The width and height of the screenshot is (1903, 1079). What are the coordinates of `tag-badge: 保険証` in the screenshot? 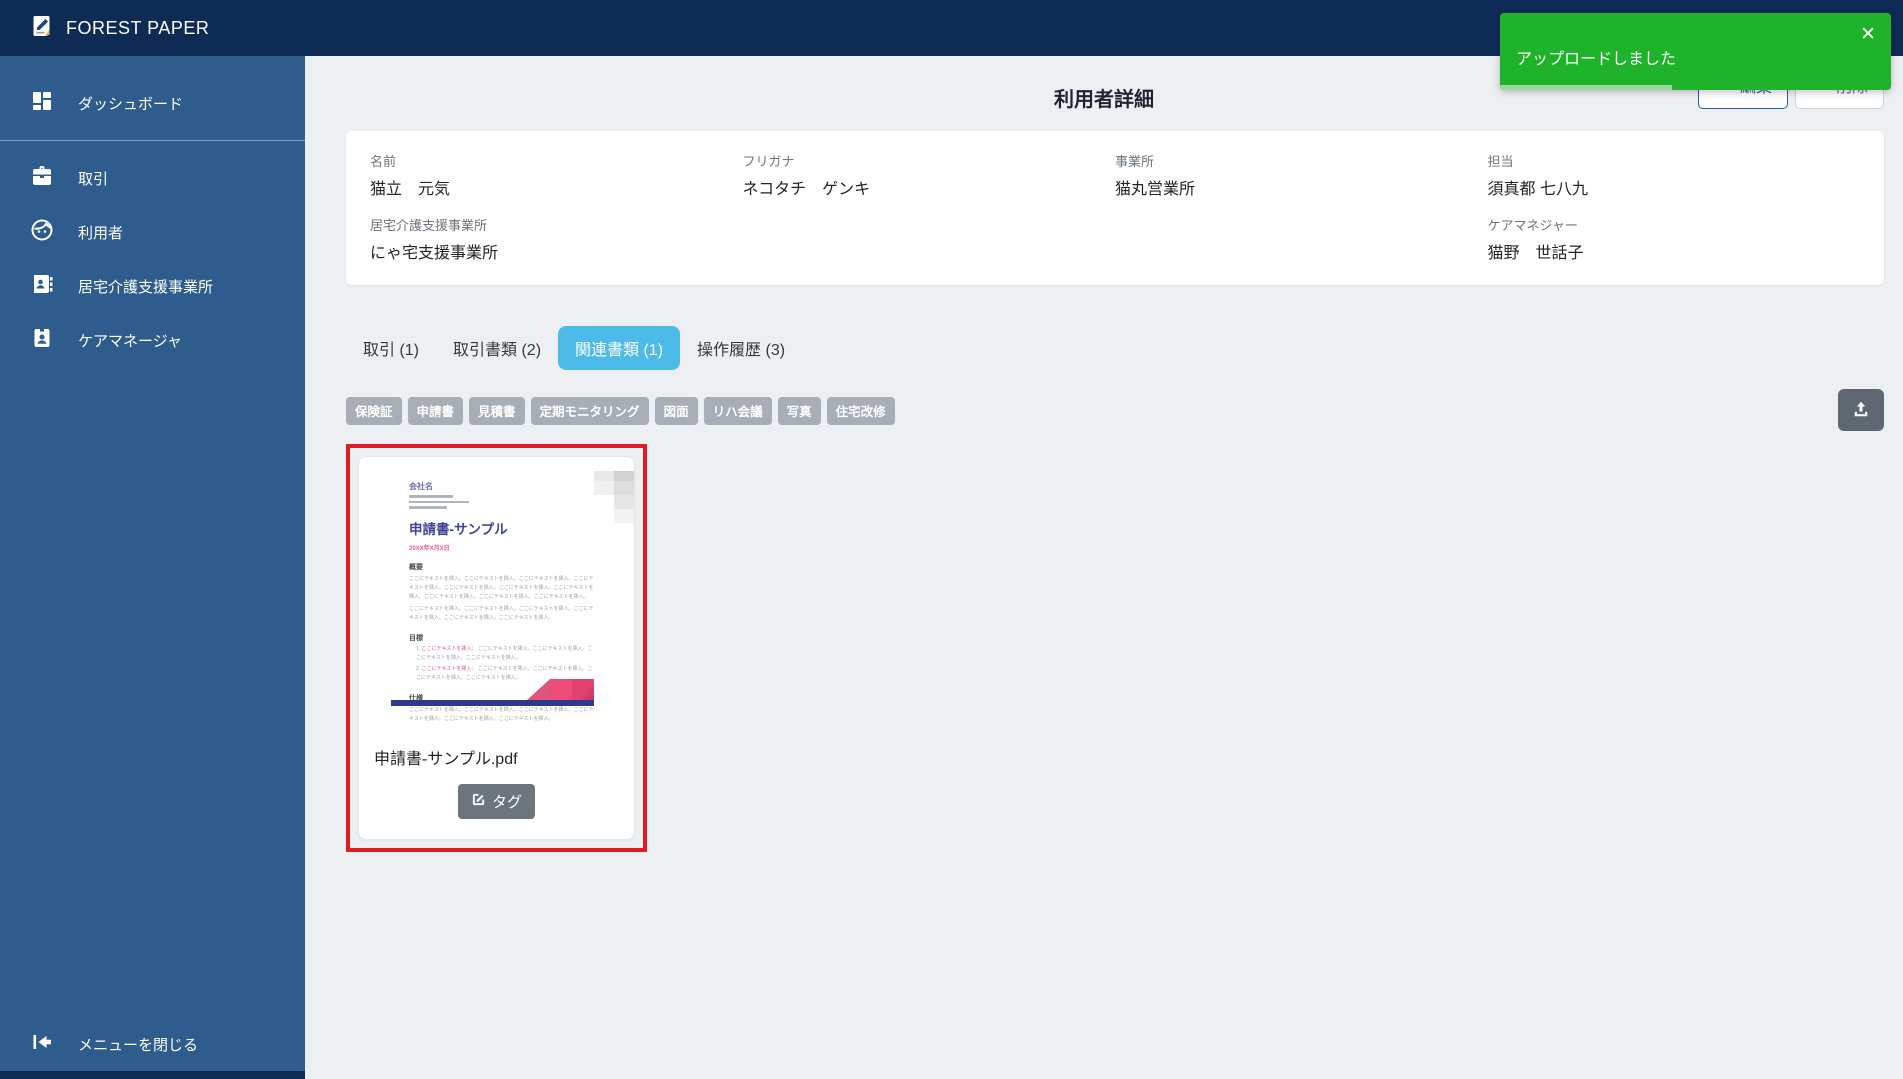 It's located at (374, 411).